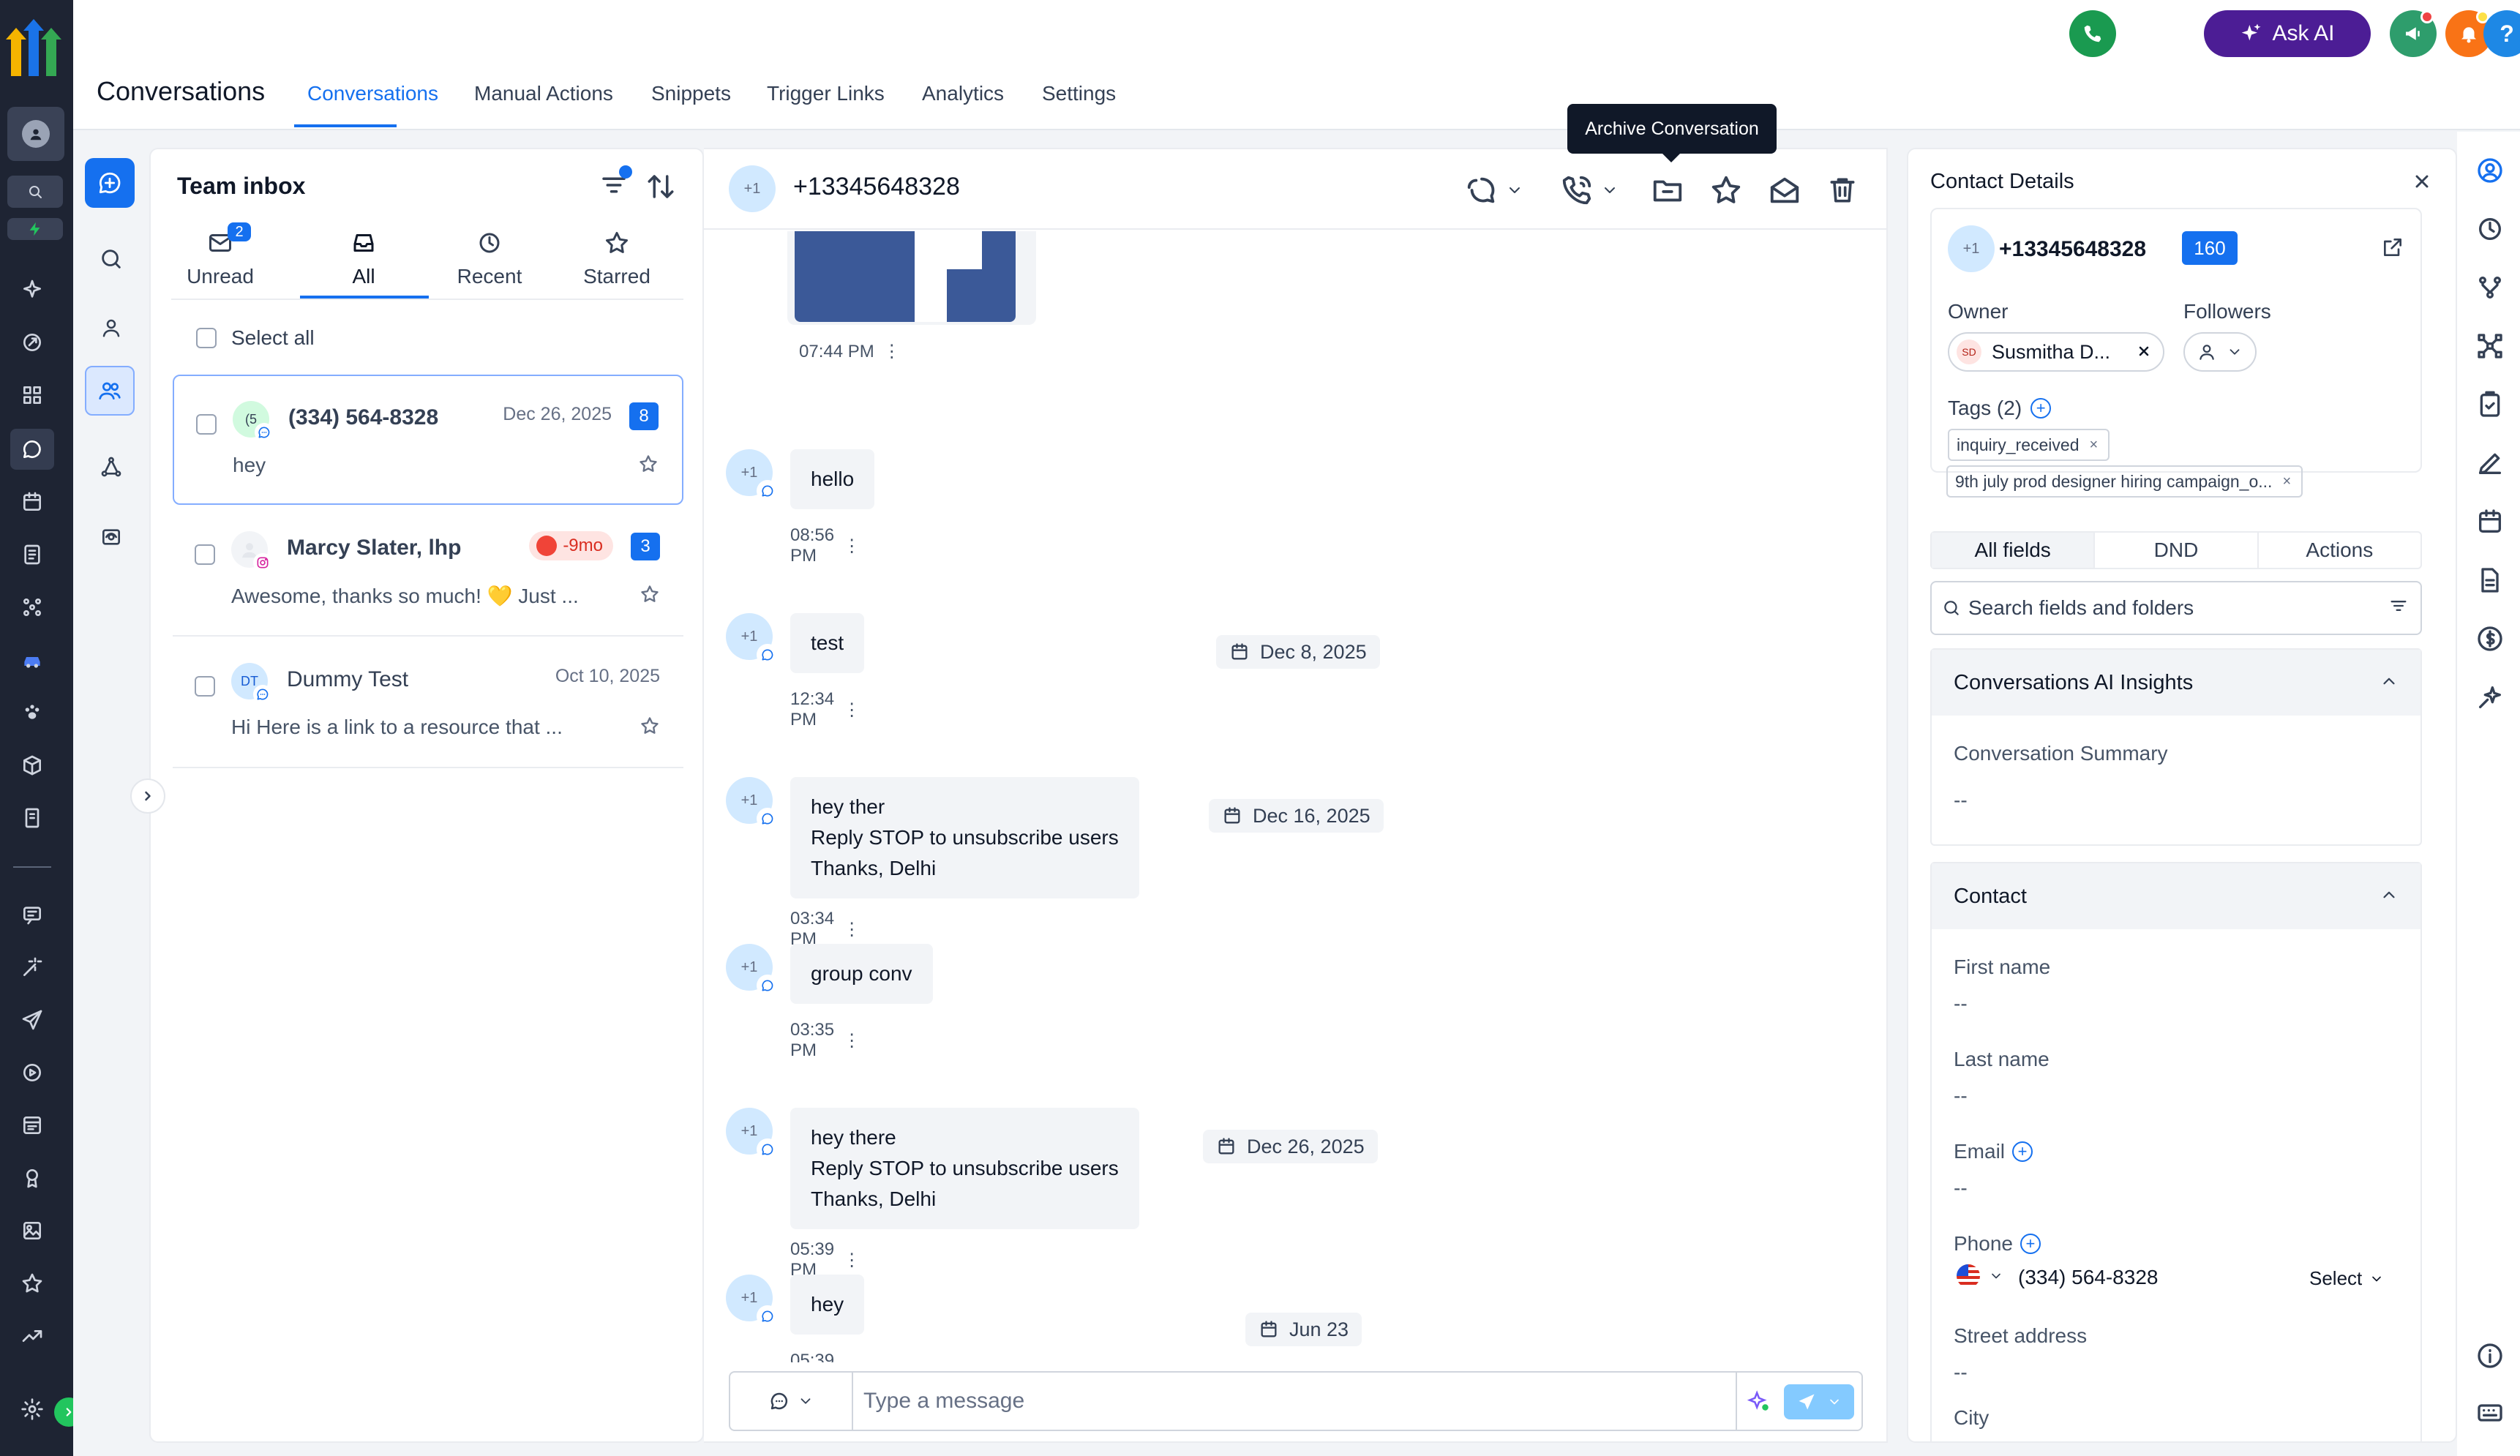 Image resolution: width=2520 pixels, height=1456 pixels. What do you see at coordinates (1961, 1096) in the screenshot?
I see `last-name-value: --` at bounding box center [1961, 1096].